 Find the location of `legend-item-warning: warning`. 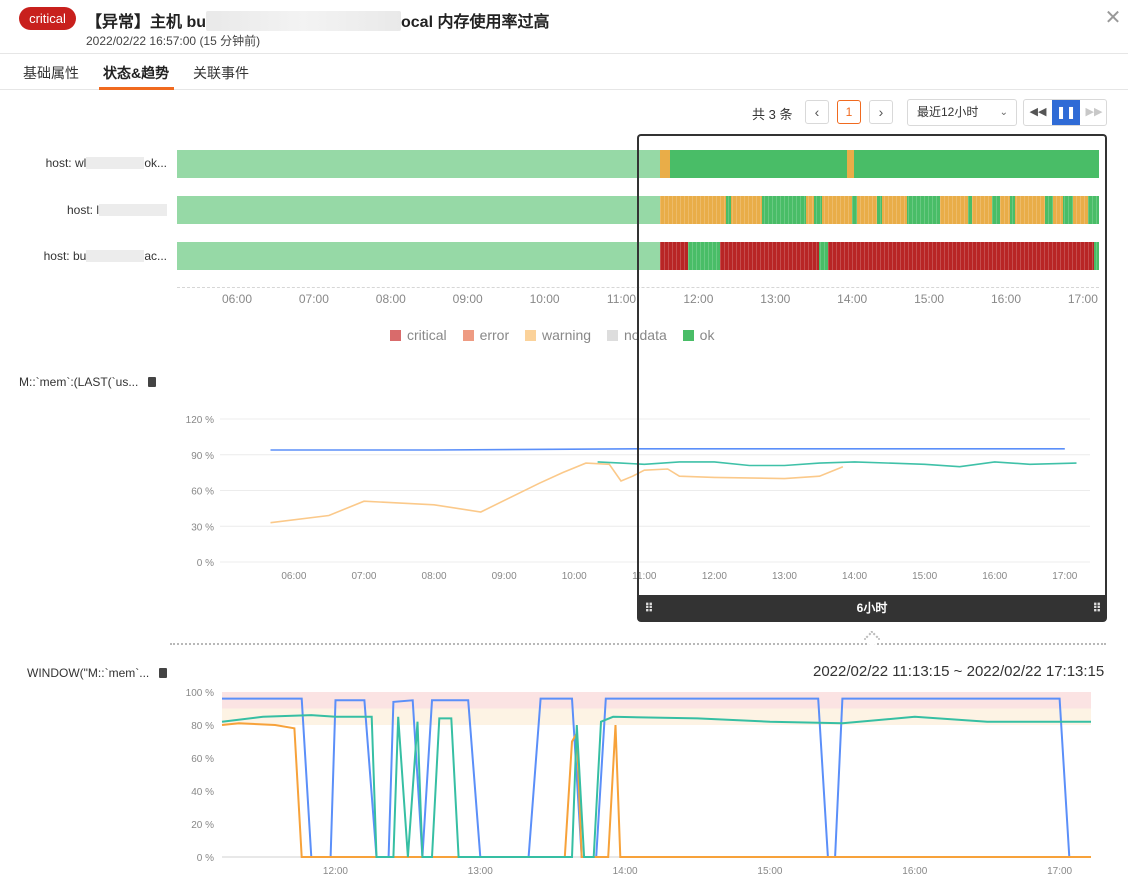

legend-item-warning: warning is located at coordinates (558, 335).